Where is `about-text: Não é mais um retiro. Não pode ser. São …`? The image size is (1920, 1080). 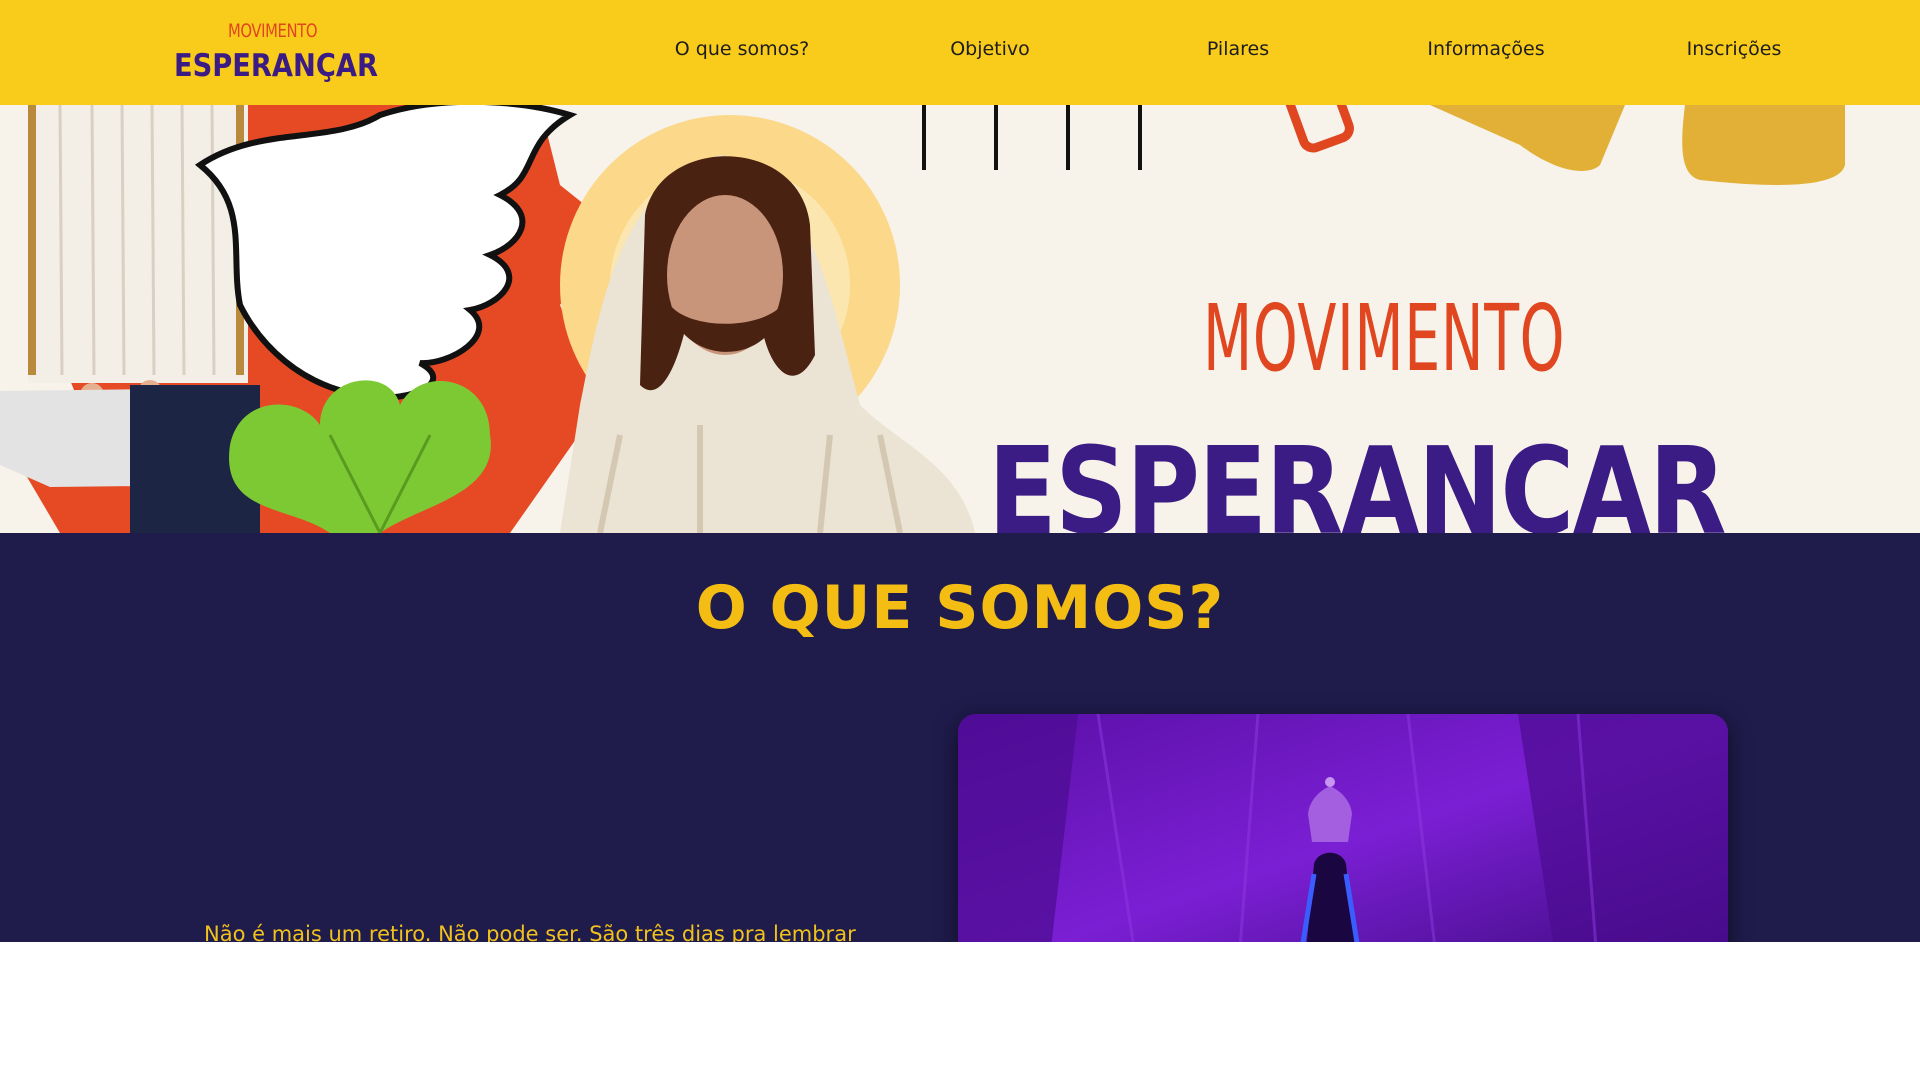 about-text: Não é mais um retiro. Não pode ser. São … is located at coordinates (530, 932).